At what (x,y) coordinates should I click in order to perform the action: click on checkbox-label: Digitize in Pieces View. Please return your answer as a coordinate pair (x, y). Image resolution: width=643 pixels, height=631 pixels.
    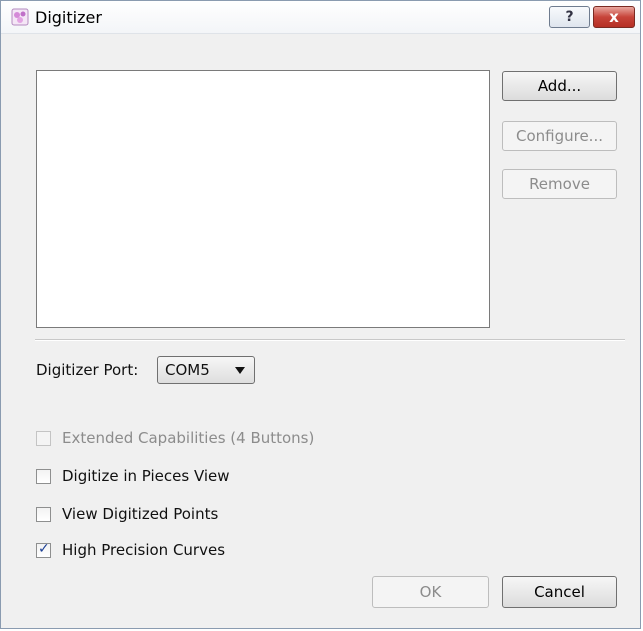
    Looking at the image, I should click on (146, 476).